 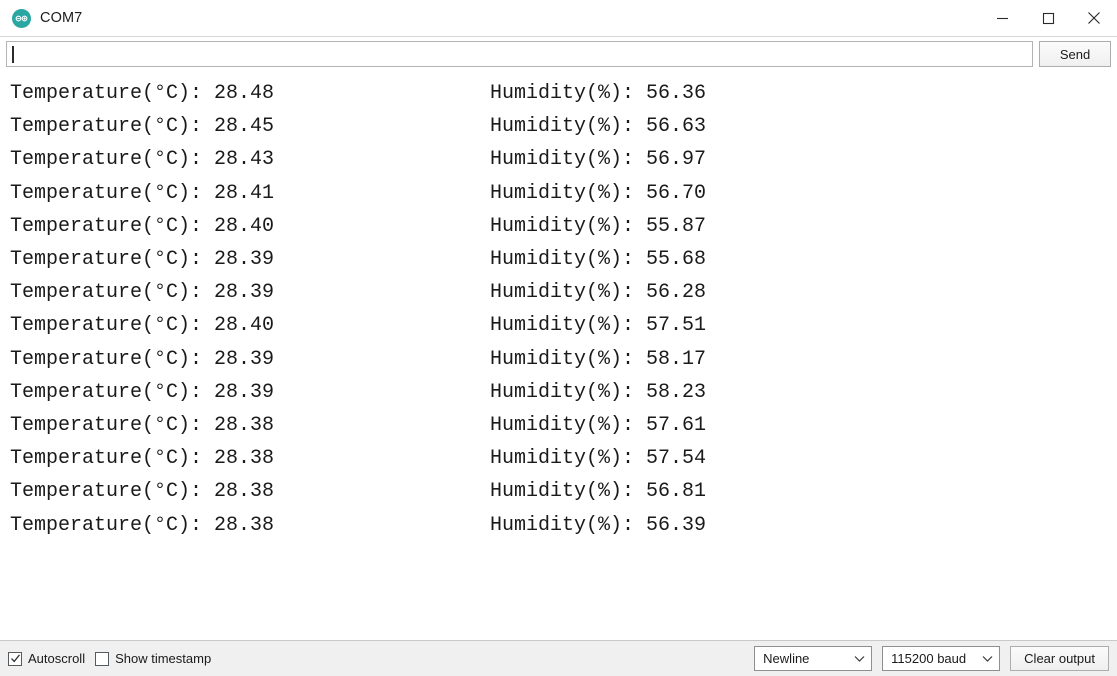 What do you see at coordinates (598, 392) in the screenshot?
I see `humidity-reading: Humidity(%): 58.23` at bounding box center [598, 392].